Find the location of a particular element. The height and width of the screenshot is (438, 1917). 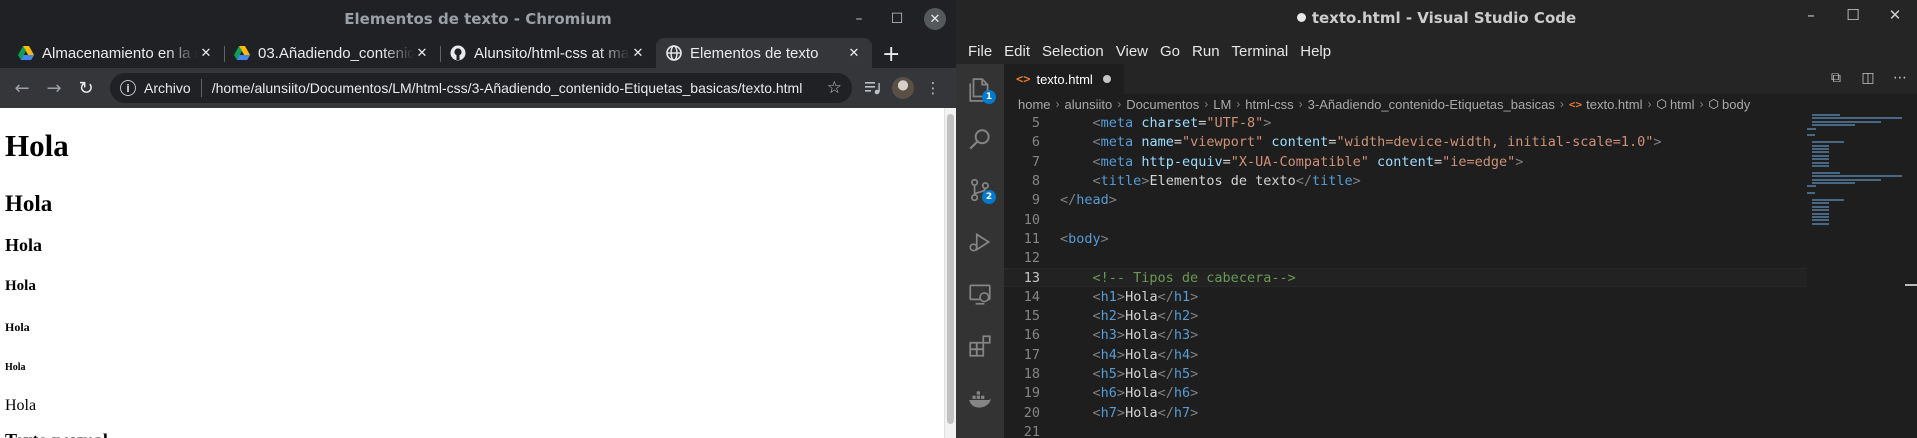

breadcrumb-item: home is located at coordinates (1034, 104).